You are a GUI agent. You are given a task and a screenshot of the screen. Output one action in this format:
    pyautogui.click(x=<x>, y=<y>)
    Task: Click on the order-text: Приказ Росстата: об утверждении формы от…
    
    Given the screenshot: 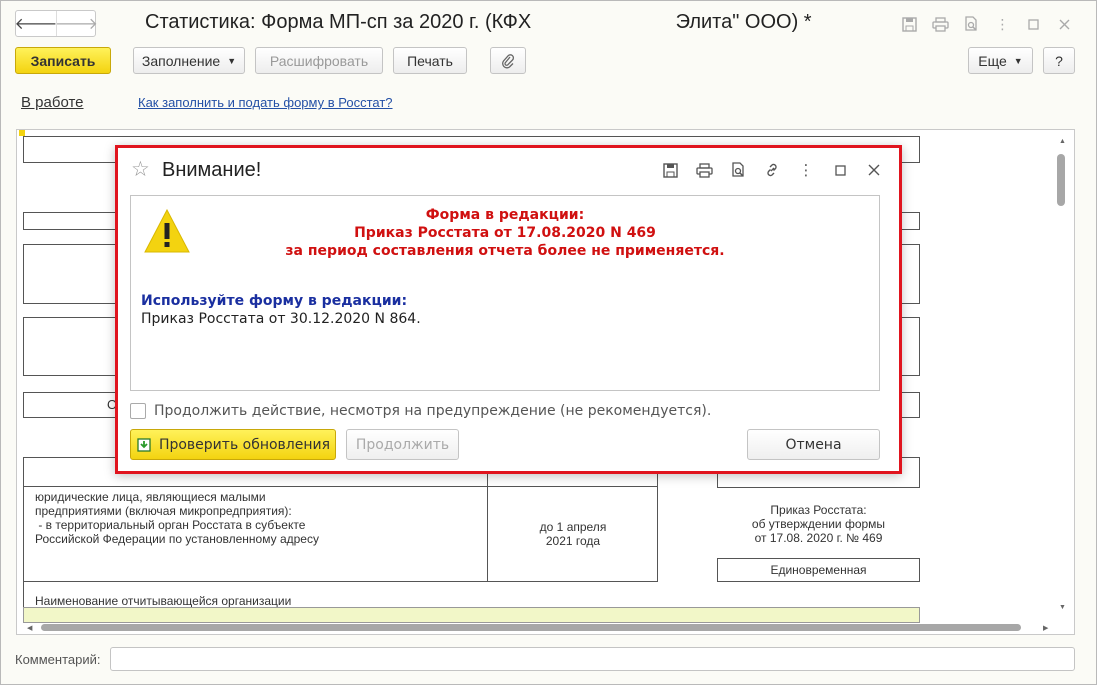 What is the action you would take?
    pyautogui.click(x=818, y=524)
    